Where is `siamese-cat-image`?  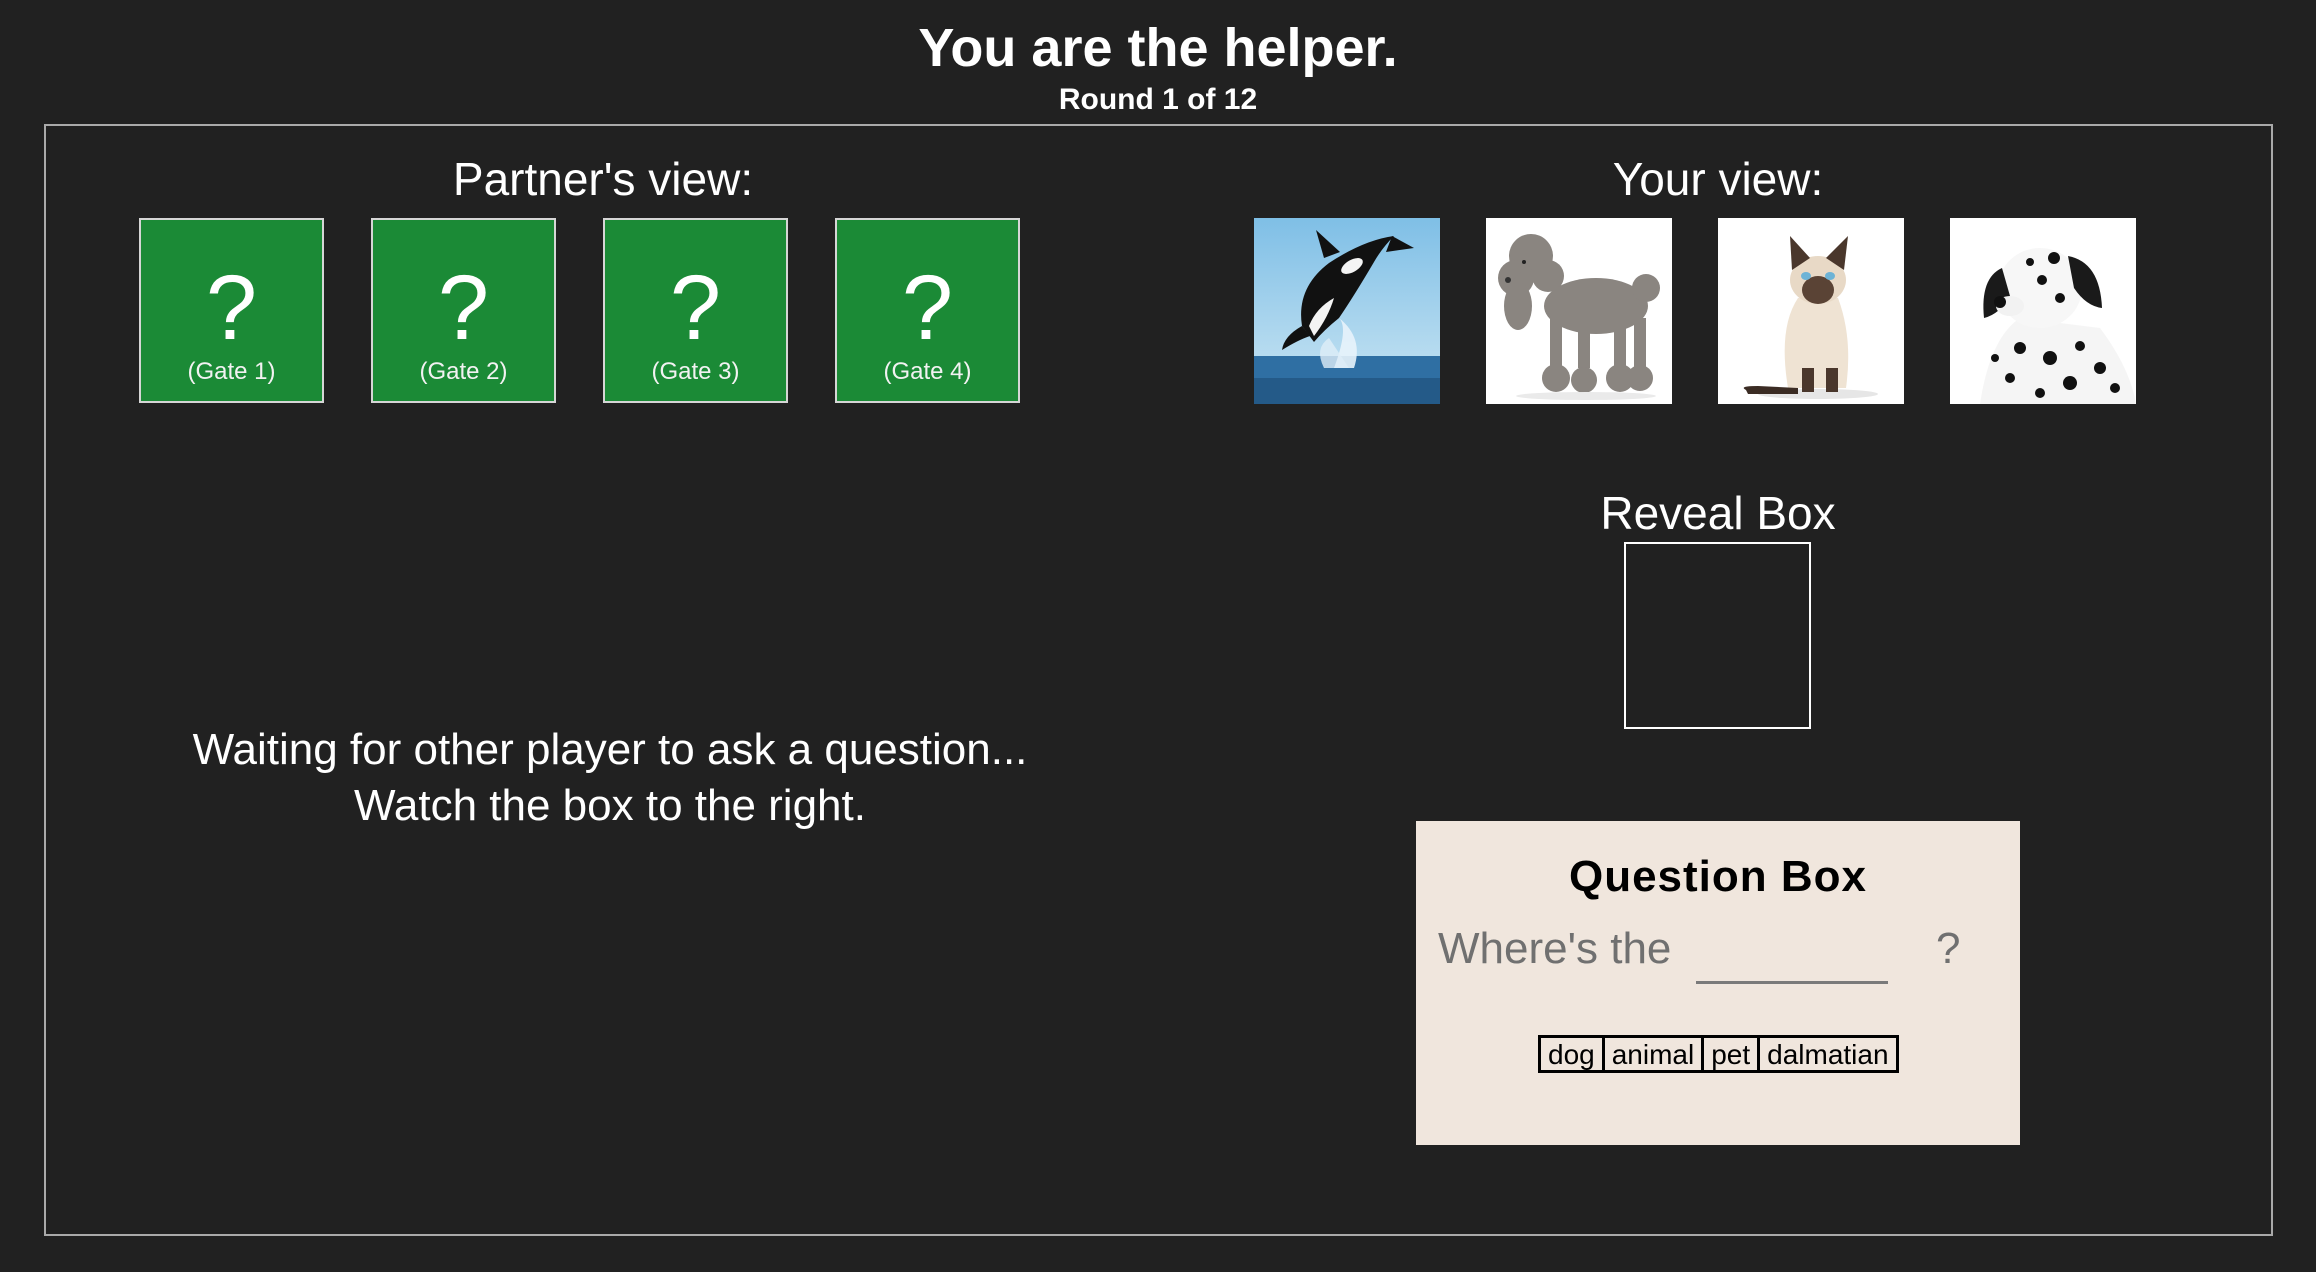
siamese-cat-image is located at coordinates (1811, 311).